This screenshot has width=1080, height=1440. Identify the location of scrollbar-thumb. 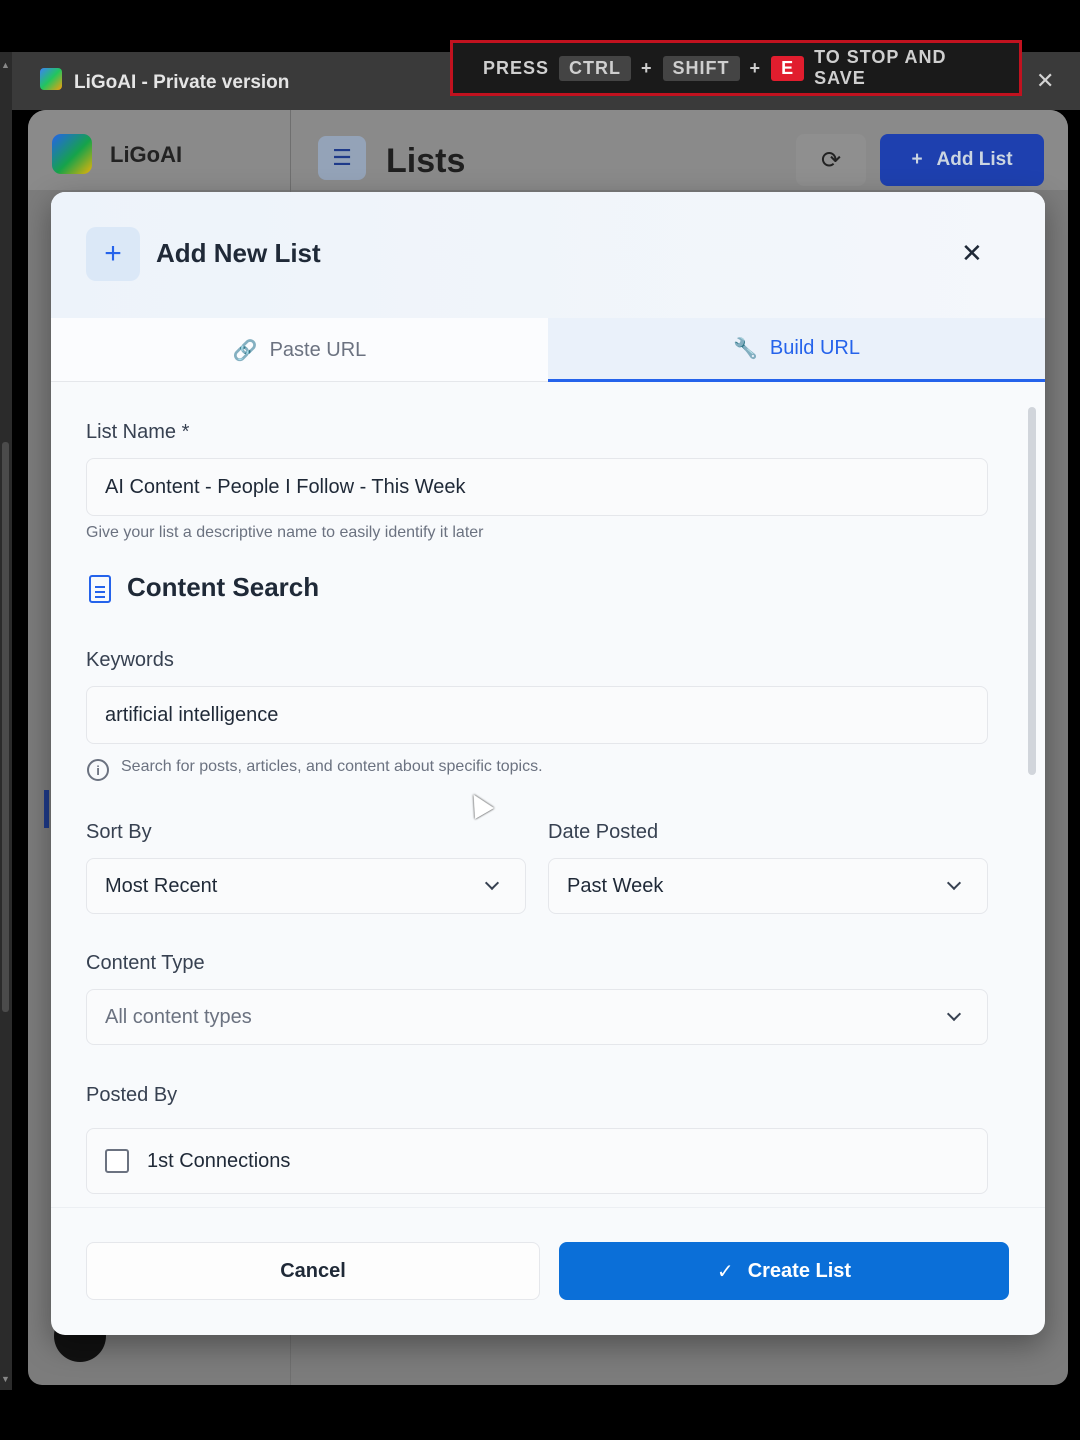
(5, 727).